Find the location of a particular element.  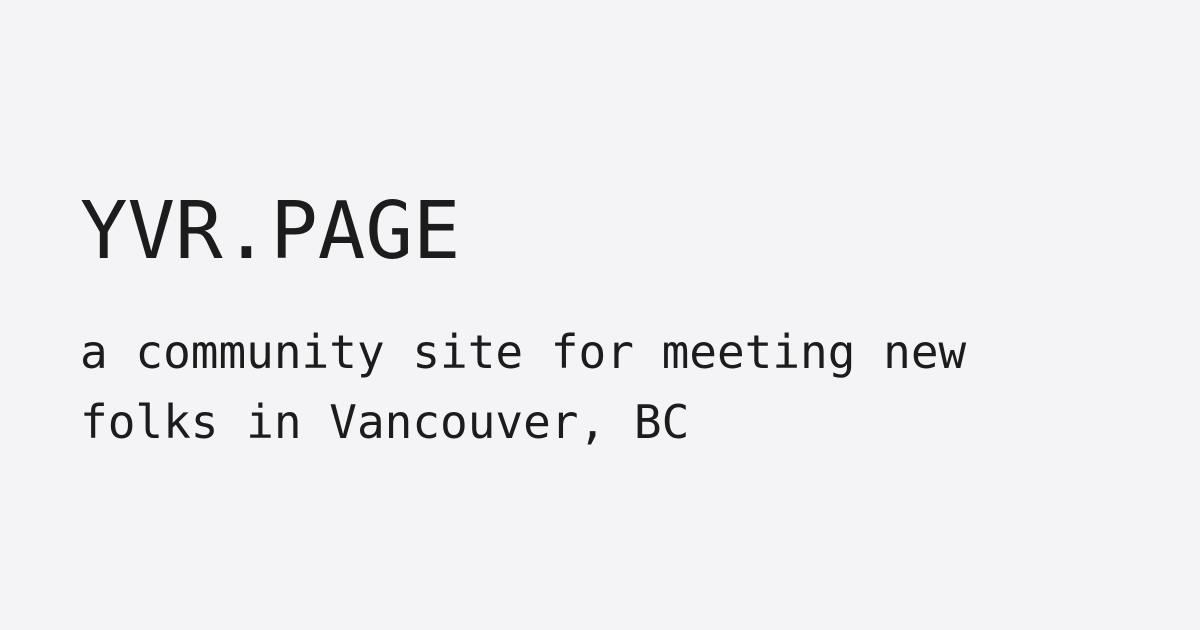

tagline-line-1: a community site for meeting new is located at coordinates (523, 352).